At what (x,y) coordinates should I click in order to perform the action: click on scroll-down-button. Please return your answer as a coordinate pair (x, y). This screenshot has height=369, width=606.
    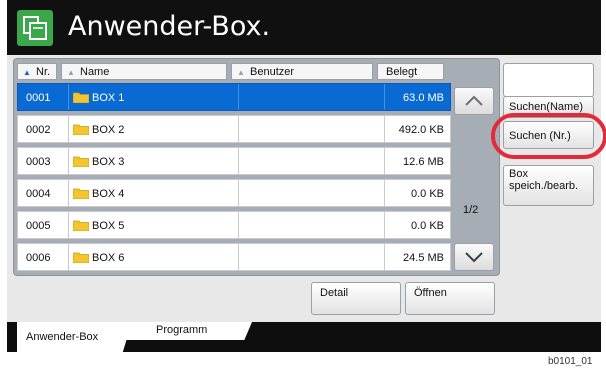
    Looking at the image, I should click on (474, 257).